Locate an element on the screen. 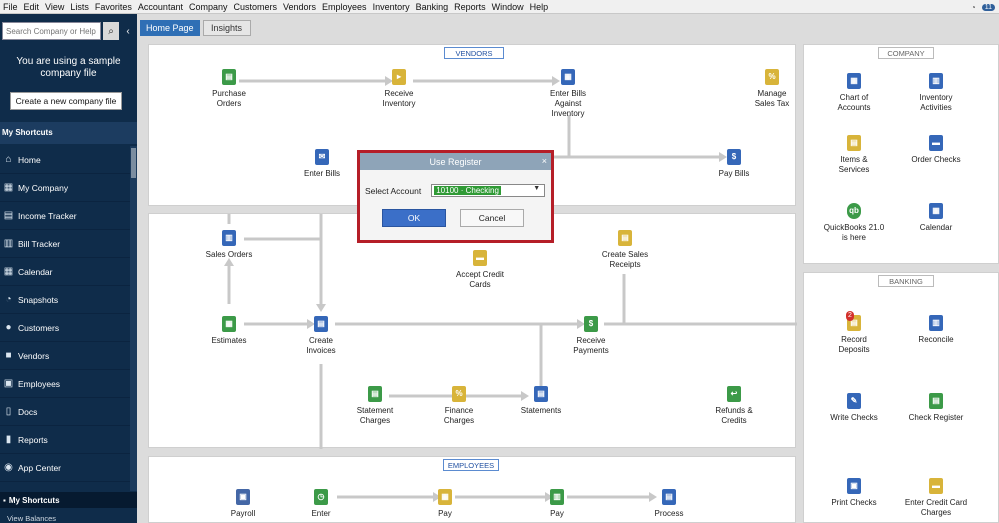 The height and width of the screenshot is (523, 999). enter-bills-against-inventory-node: ▦ Enter Bills Against Inventory is located at coordinates (568, 94).